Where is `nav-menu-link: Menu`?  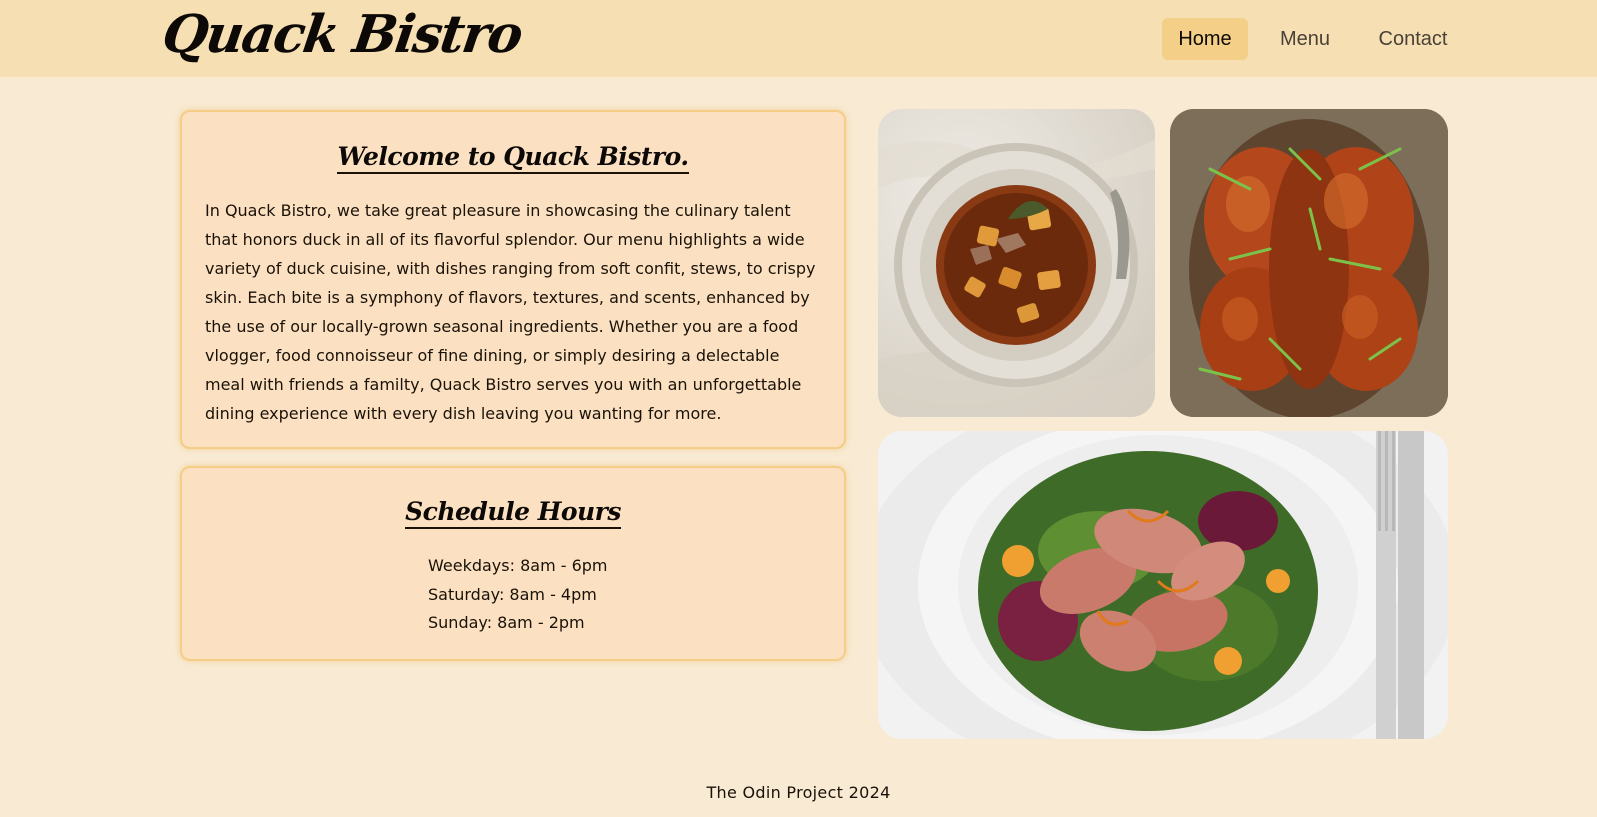 nav-menu-link: Menu is located at coordinates (1305, 39).